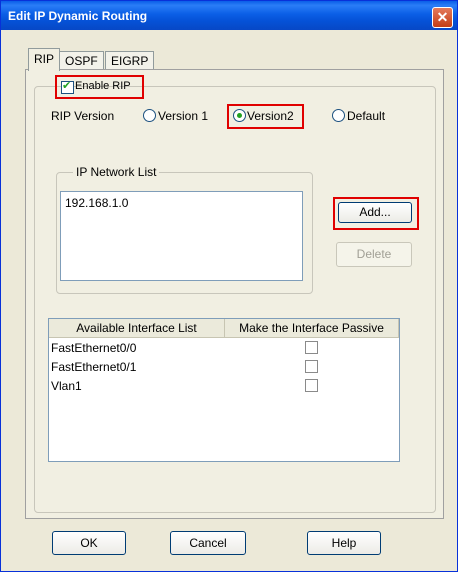 The image size is (458, 572). Describe the element at coordinates (338, 115) in the screenshot. I see `default-radio` at that location.